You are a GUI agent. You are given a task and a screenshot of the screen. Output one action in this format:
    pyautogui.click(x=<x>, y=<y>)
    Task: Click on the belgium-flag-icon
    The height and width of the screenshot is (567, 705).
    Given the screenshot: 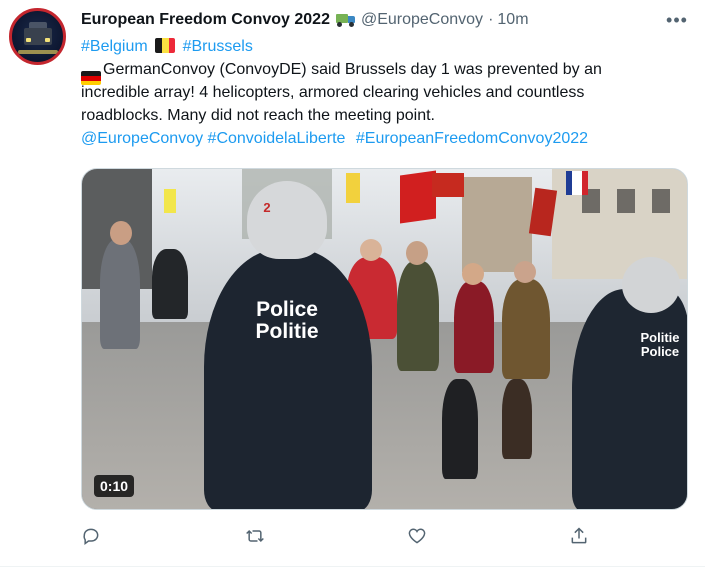 What is the action you would take?
    pyautogui.click(x=165, y=45)
    